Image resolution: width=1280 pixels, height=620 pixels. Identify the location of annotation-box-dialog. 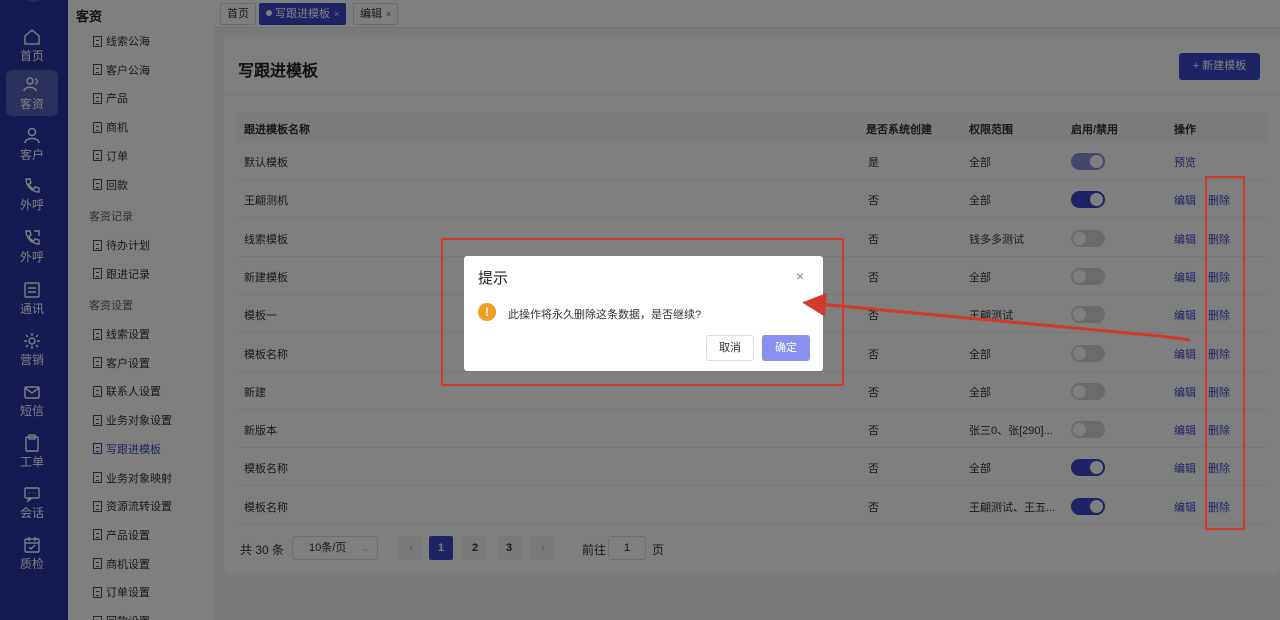
(642, 312).